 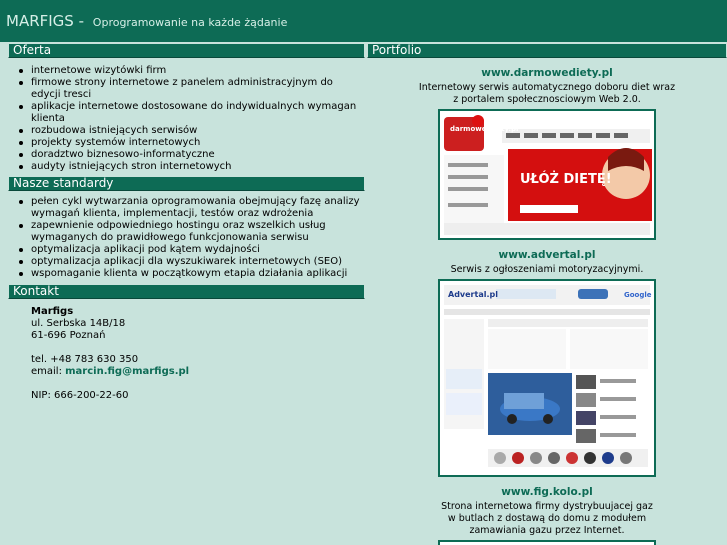 I want to click on screenshot-logo: darmowe diety.pl, so click(x=484, y=129).